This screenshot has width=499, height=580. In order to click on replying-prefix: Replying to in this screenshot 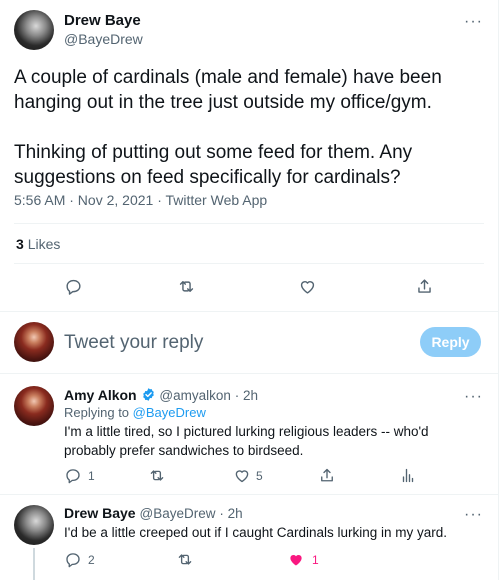, I will do `click(97, 412)`.